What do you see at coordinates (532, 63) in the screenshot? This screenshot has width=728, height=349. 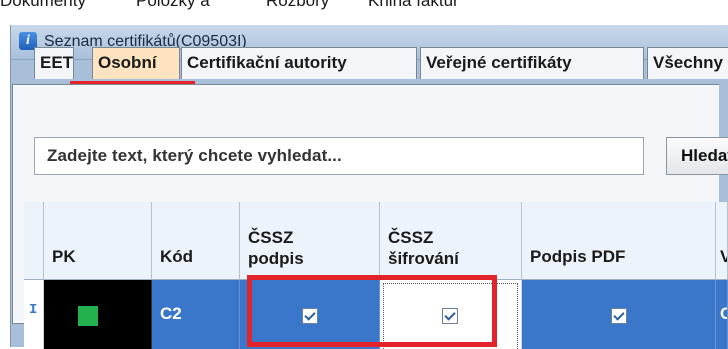 I see `tab-verejne-certifikaty: Veřejné certifikáty` at bounding box center [532, 63].